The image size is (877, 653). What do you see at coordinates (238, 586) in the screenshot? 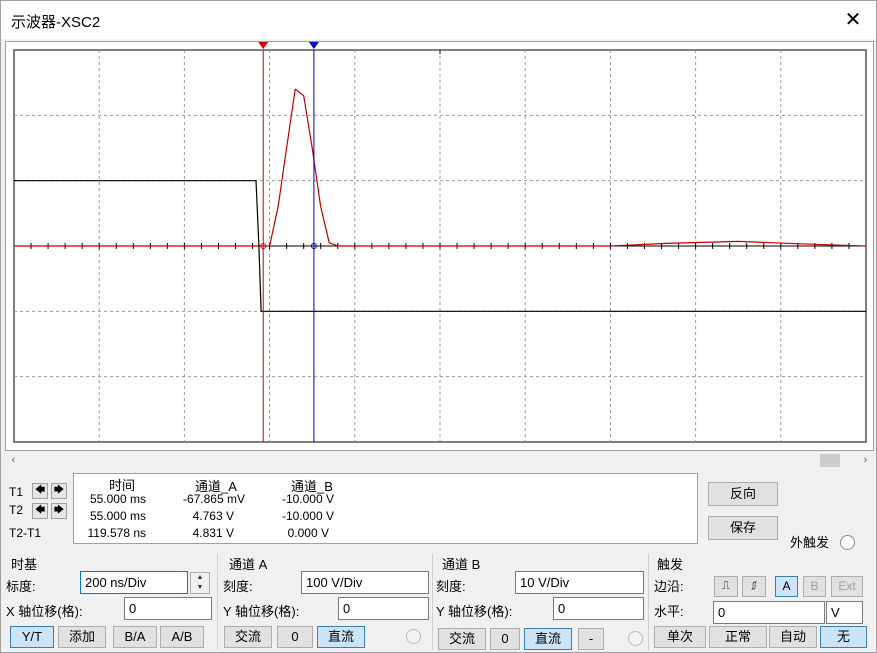
I see `channel-a-scale-label: 刻度:` at bounding box center [238, 586].